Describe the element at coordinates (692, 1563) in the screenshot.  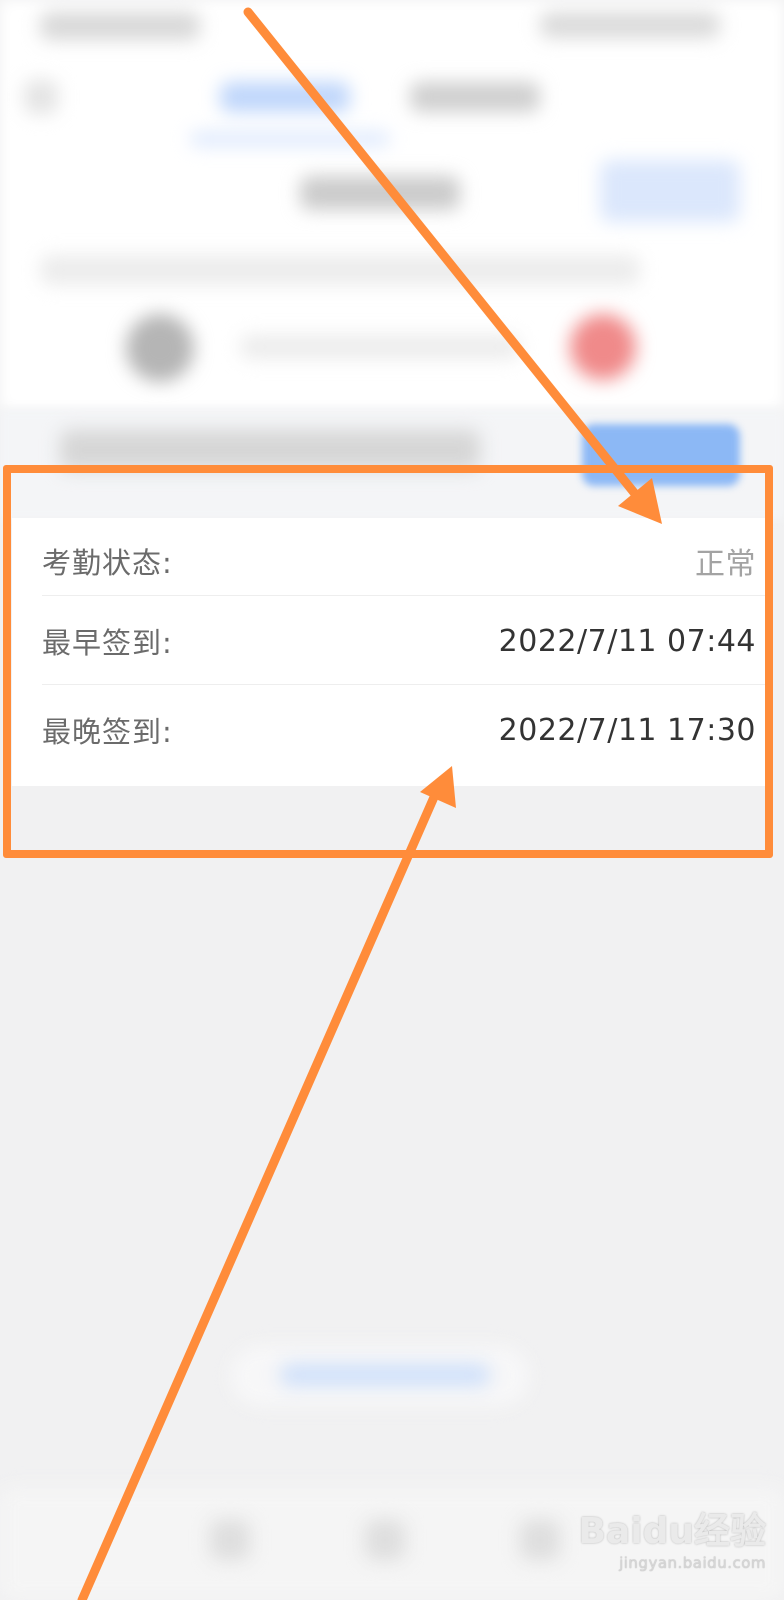
I see `watermark-url: jingyan.baidu.com` at that location.